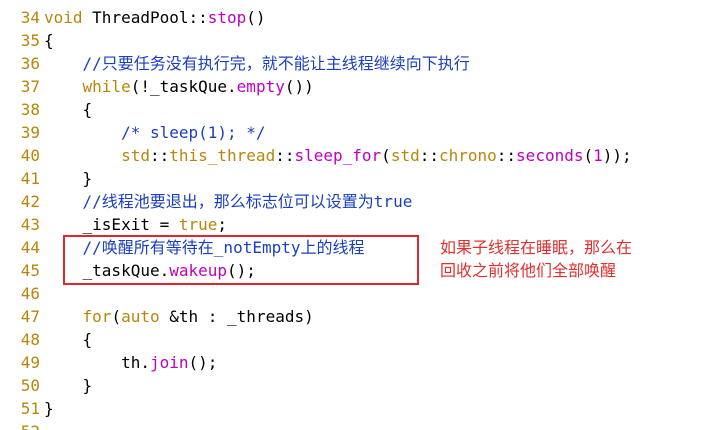 This screenshot has height=430, width=721. I want to click on annotation-highlight-box, so click(241, 260).